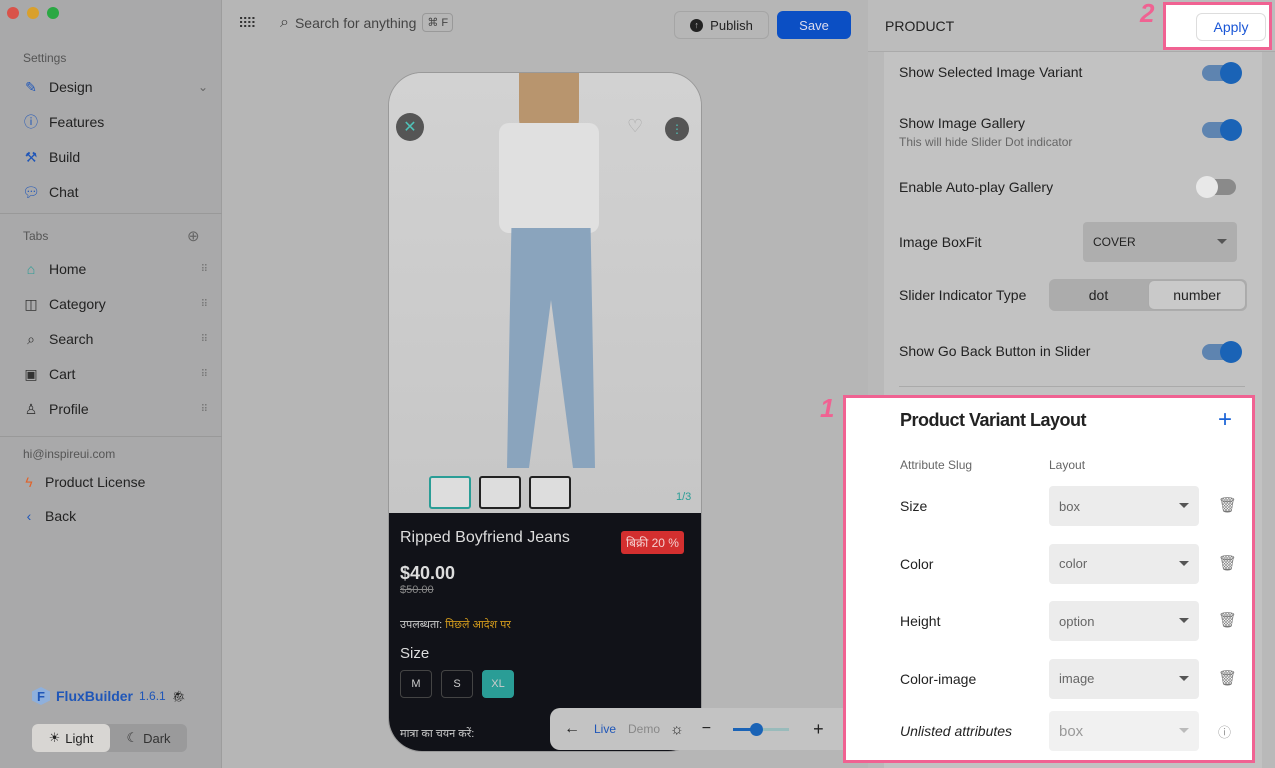  What do you see at coordinates (1124, 563) in the screenshot?
I see `layout-select: color` at bounding box center [1124, 563].